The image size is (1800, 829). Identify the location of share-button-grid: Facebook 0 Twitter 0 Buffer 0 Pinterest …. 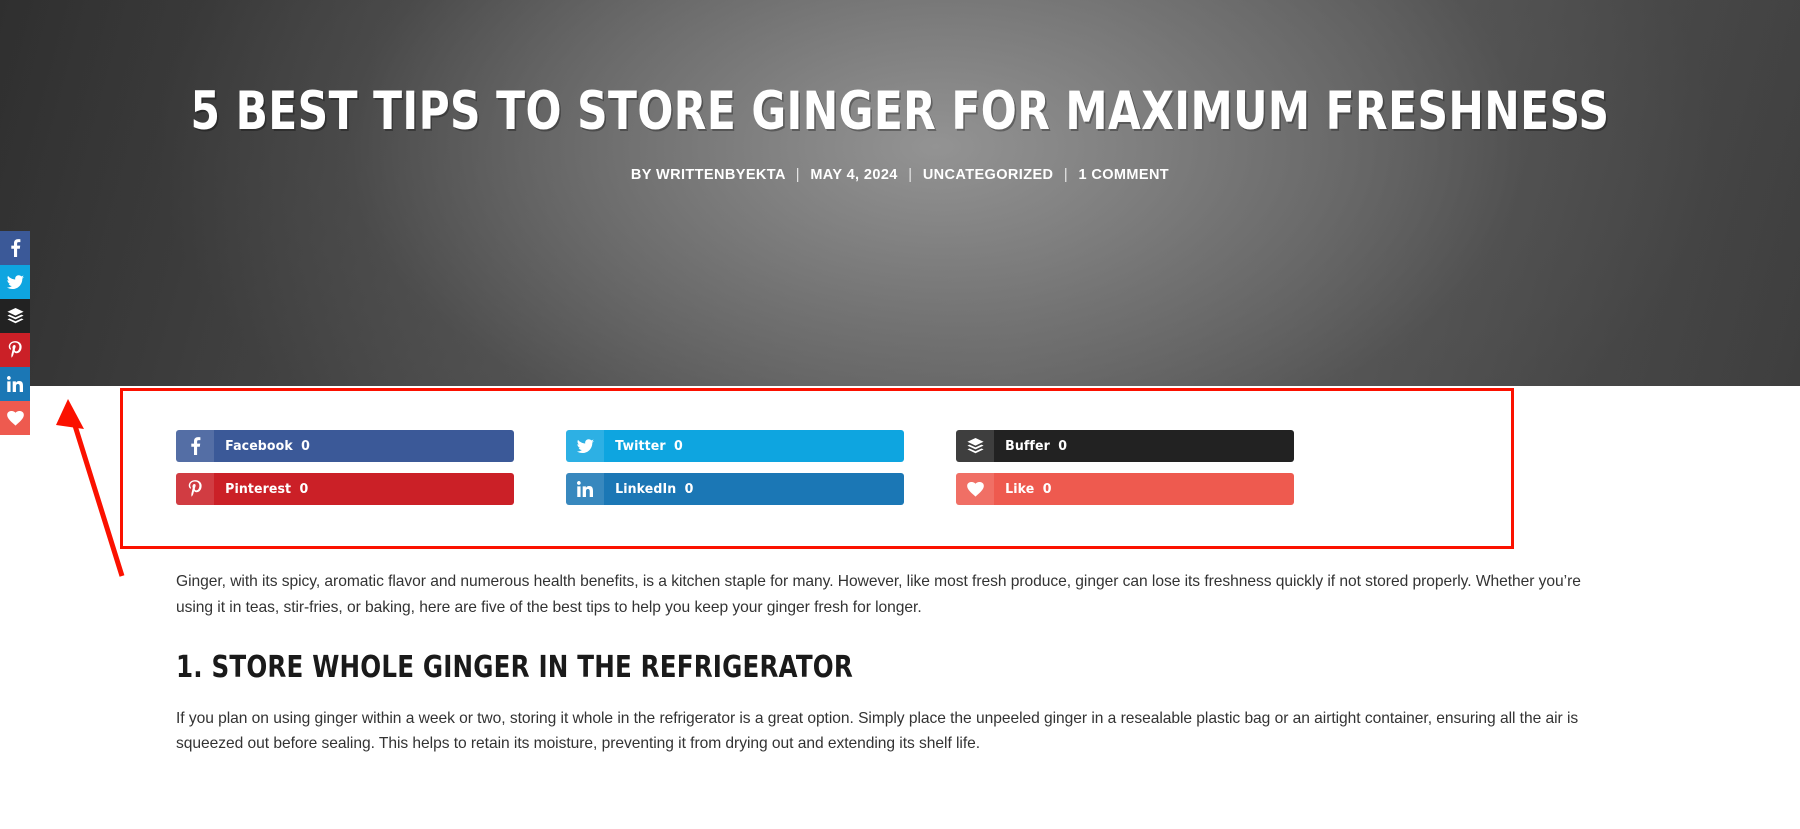
(898, 467).